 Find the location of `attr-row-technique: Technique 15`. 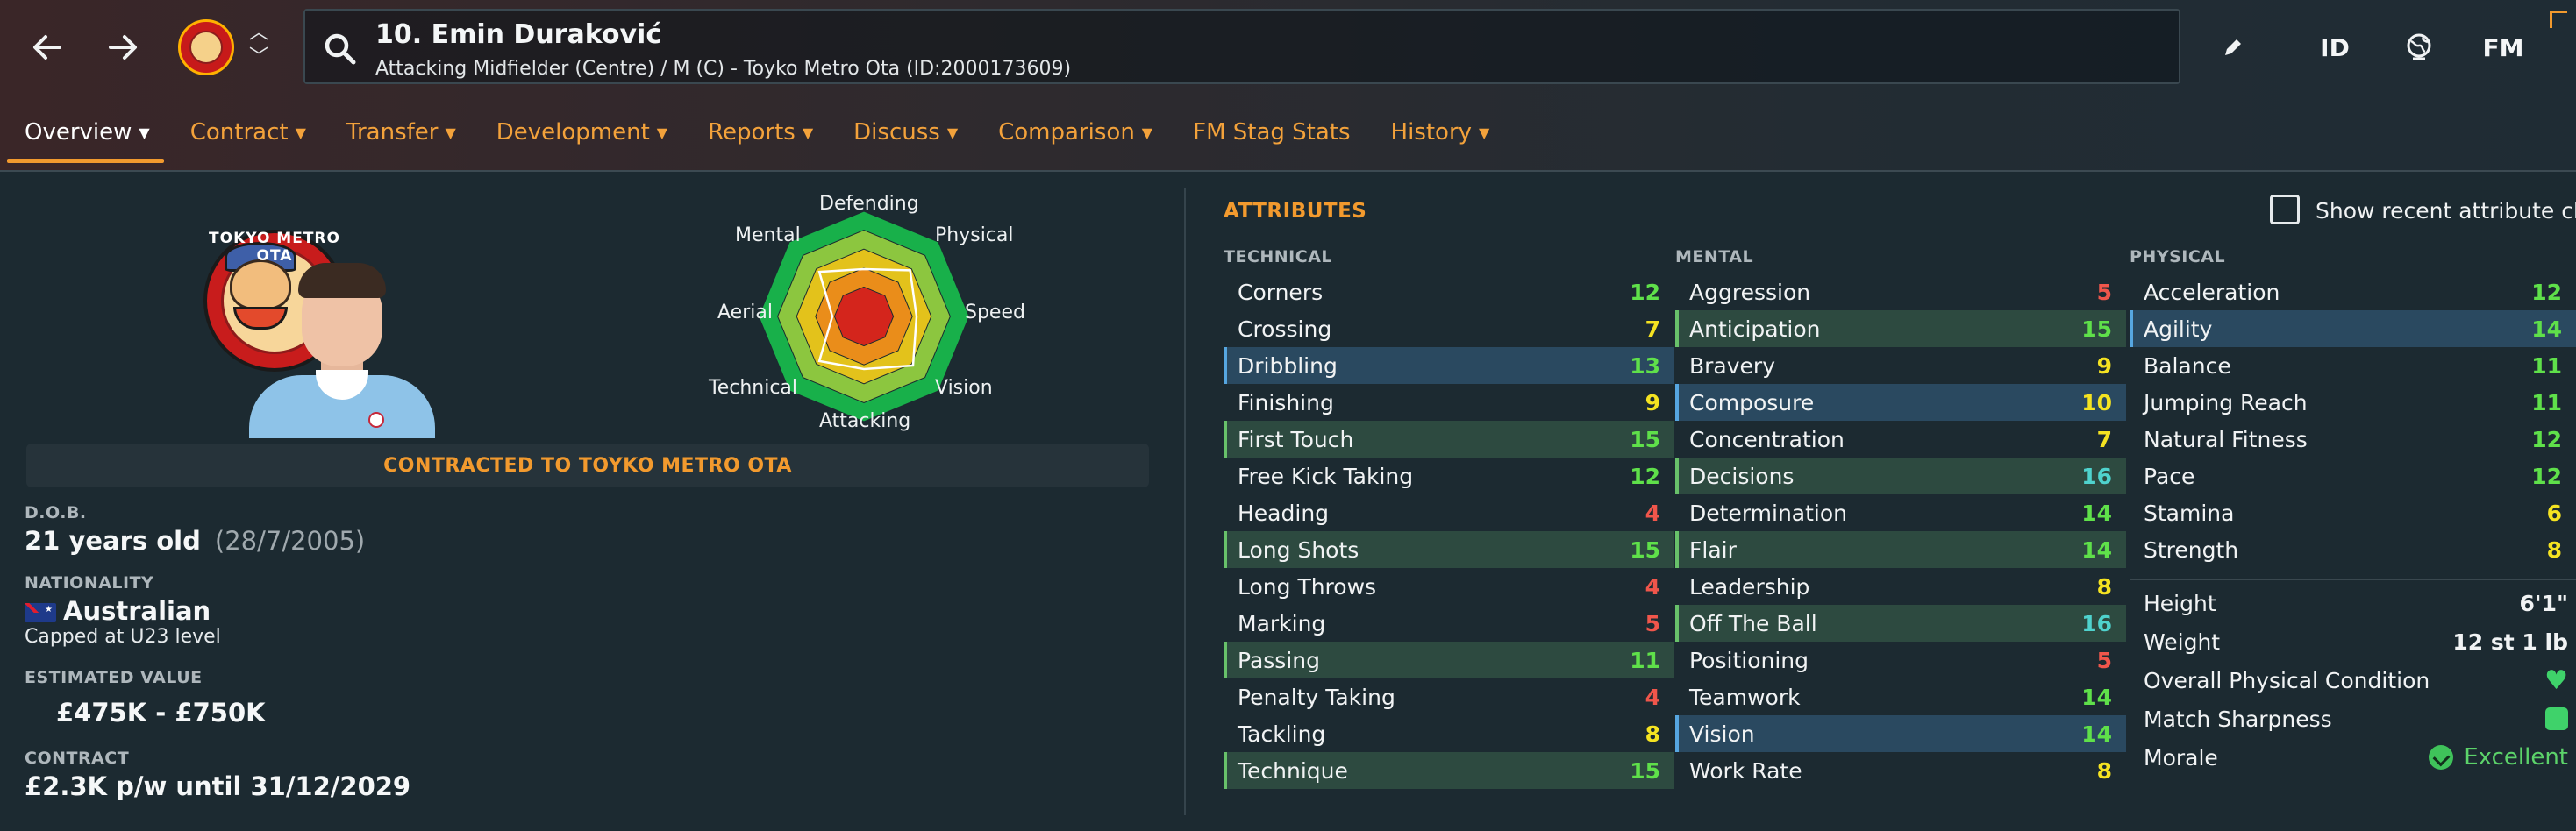

attr-row-technique: Technique 15 is located at coordinates (1449, 770).